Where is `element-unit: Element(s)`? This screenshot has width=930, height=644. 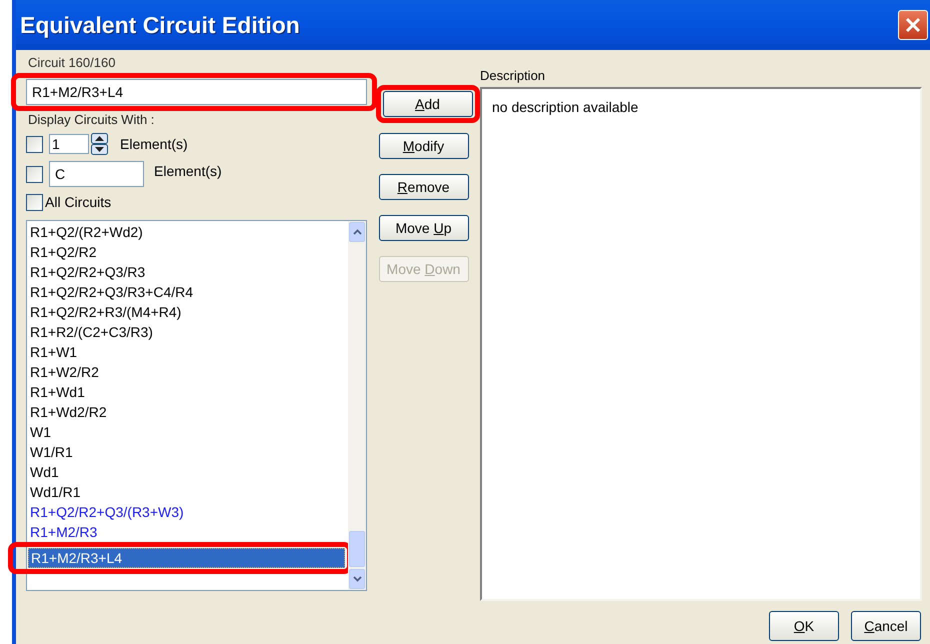 element-unit: Element(s) is located at coordinates (188, 171).